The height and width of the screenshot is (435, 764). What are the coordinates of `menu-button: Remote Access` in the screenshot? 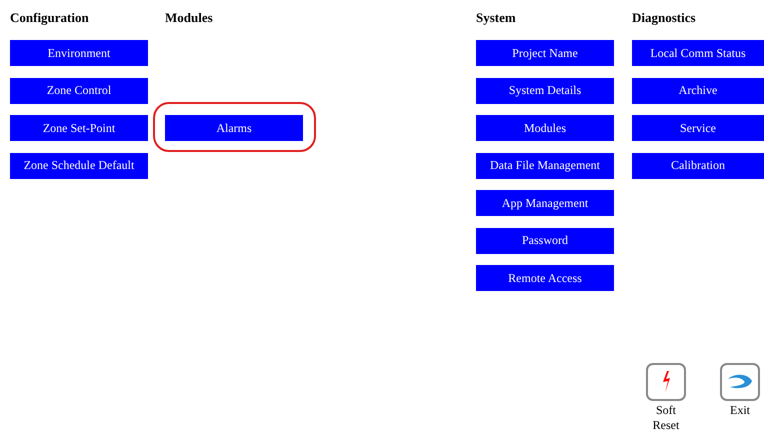 It's located at (545, 278).